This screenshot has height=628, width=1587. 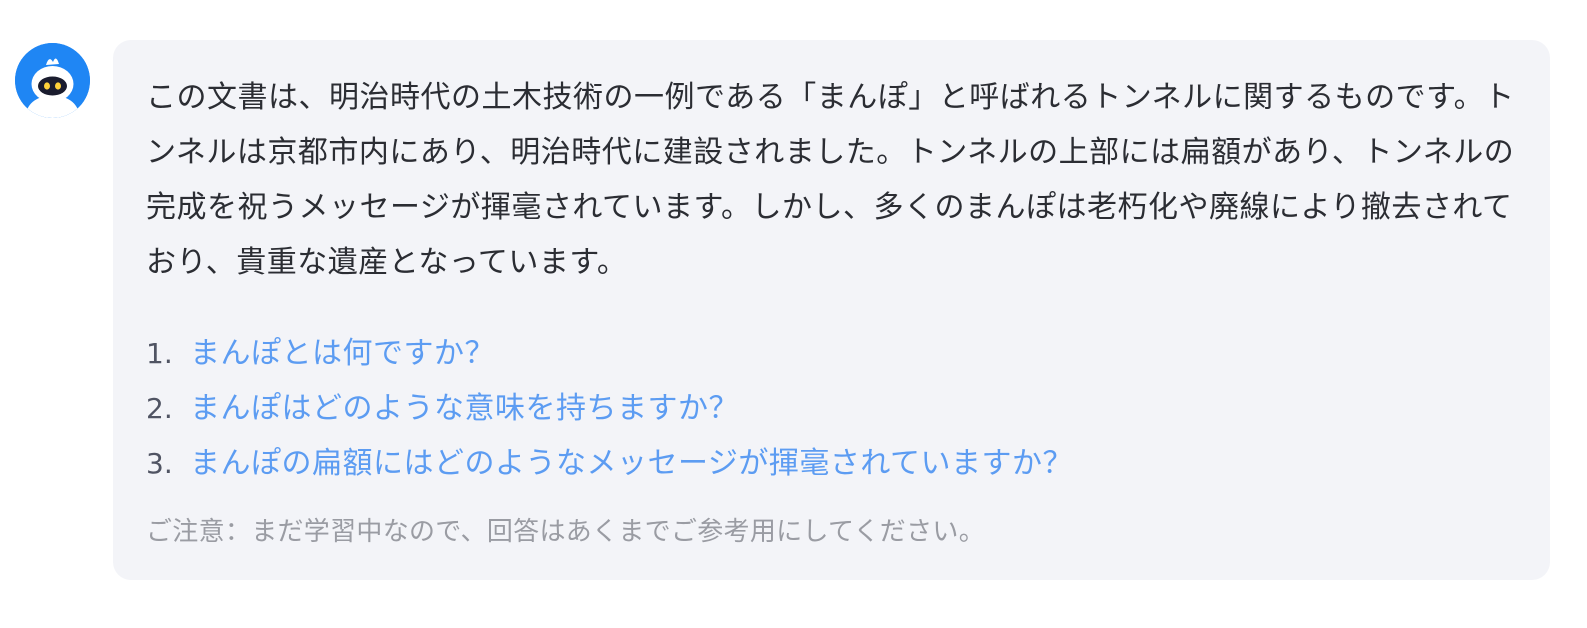 I want to click on question-link: まんぽとは何ですか？, so click(x=342, y=353).